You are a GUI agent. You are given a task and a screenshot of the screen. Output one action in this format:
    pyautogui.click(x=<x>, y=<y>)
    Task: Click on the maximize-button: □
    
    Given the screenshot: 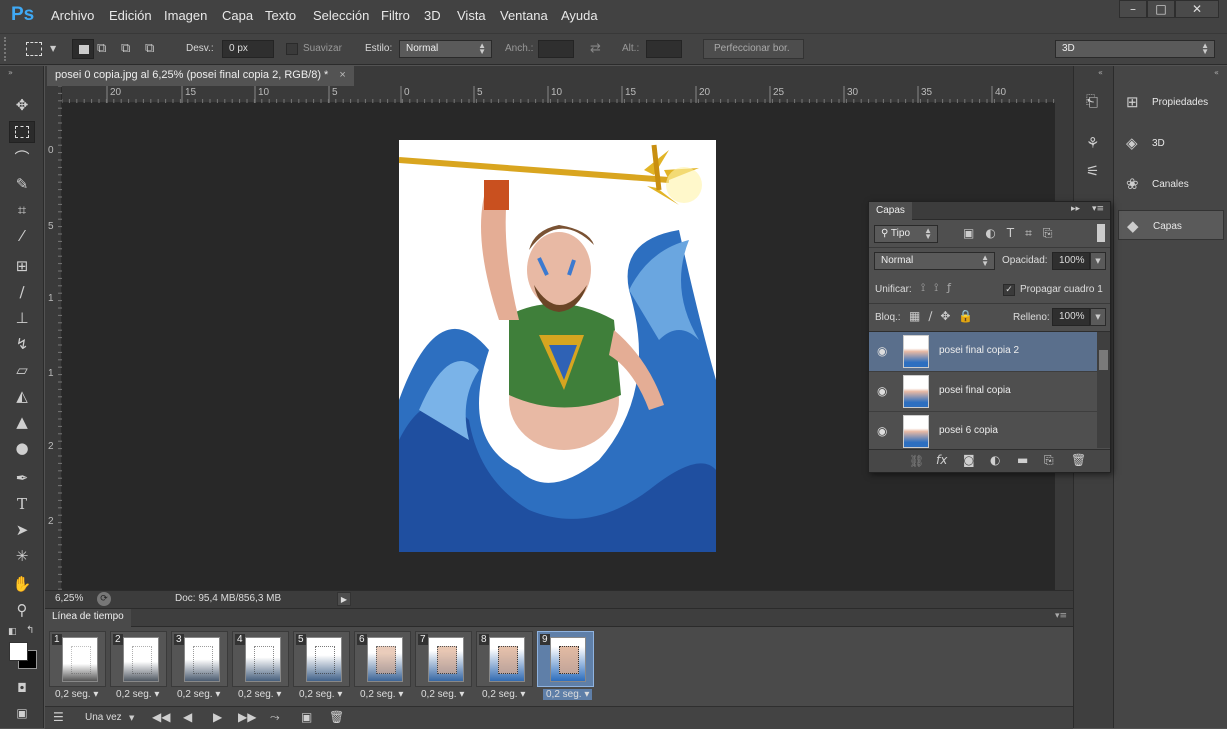 What is the action you would take?
    pyautogui.click(x=1161, y=9)
    